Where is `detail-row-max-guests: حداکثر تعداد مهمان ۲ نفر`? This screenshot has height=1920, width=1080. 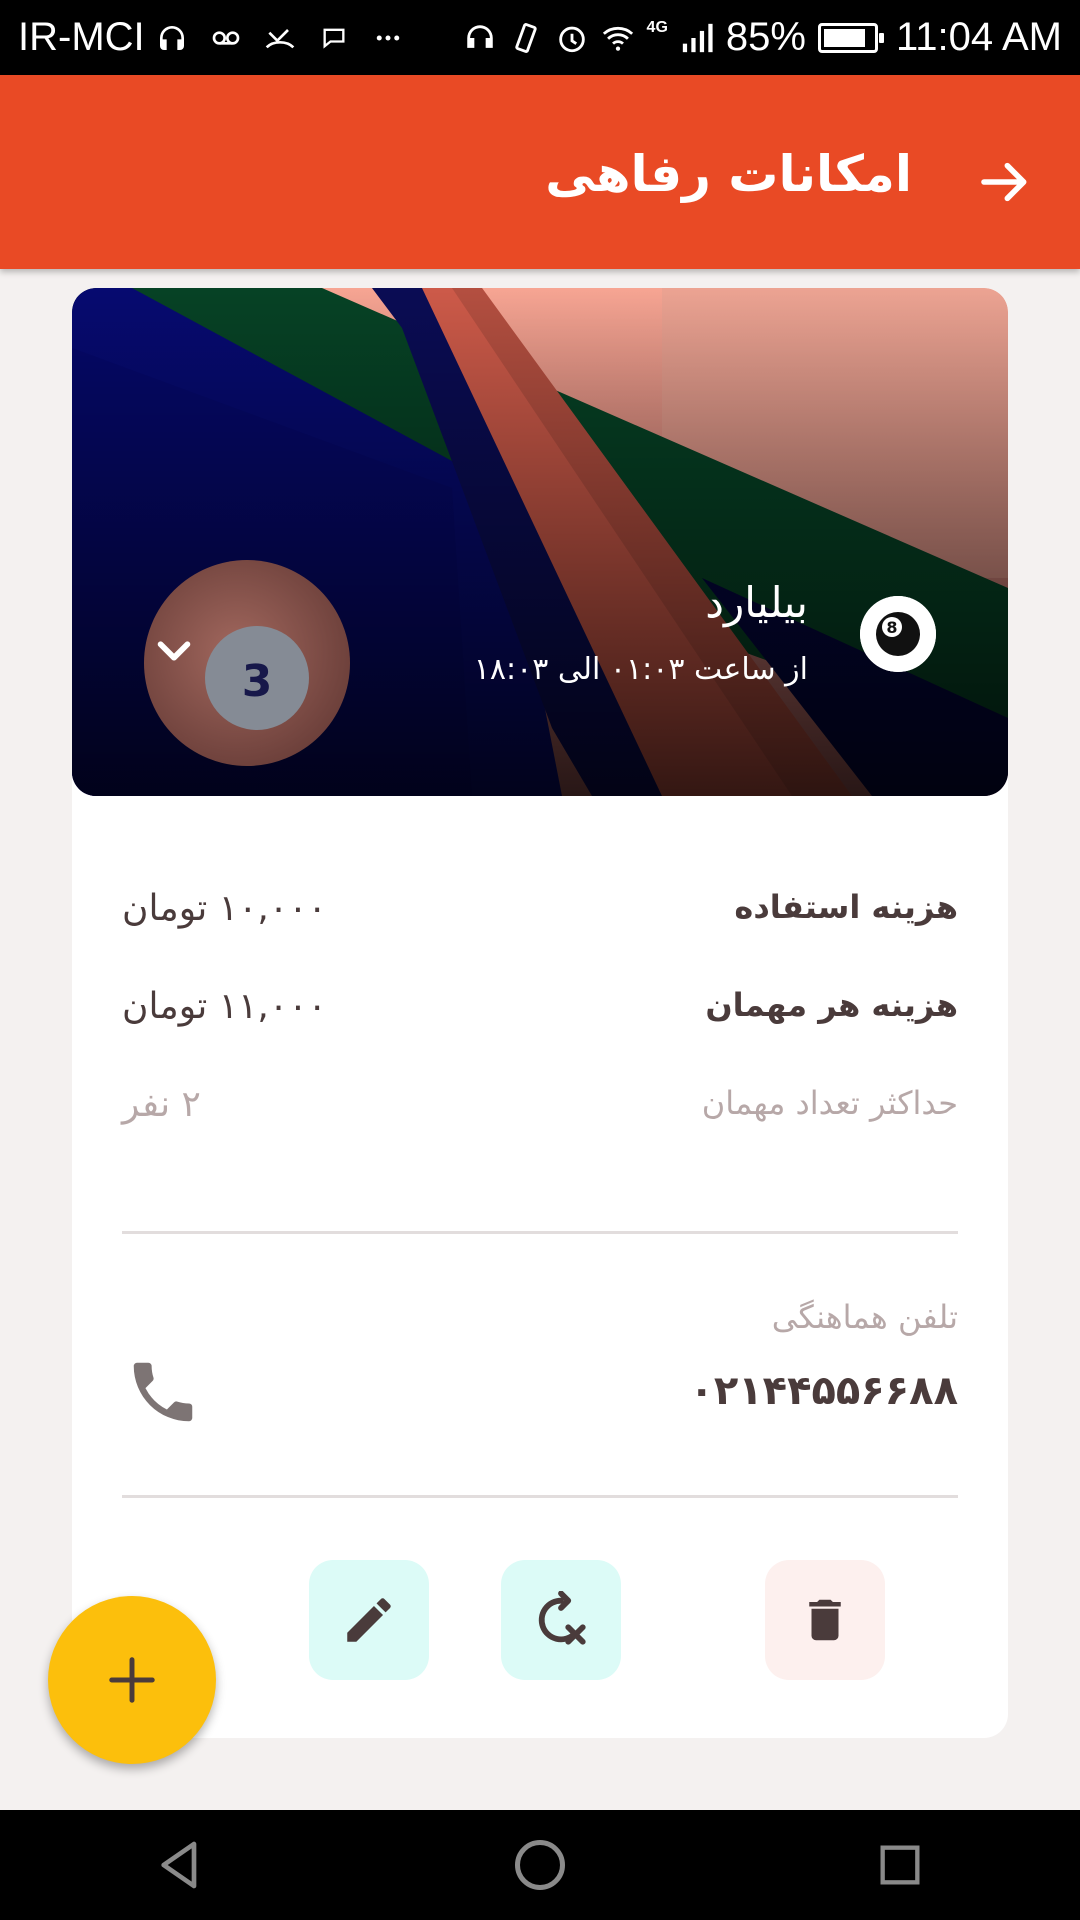 detail-row-max-guests: حداکثر تعداد مهمان ۲ نفر is located at coordinates (540, 1104).